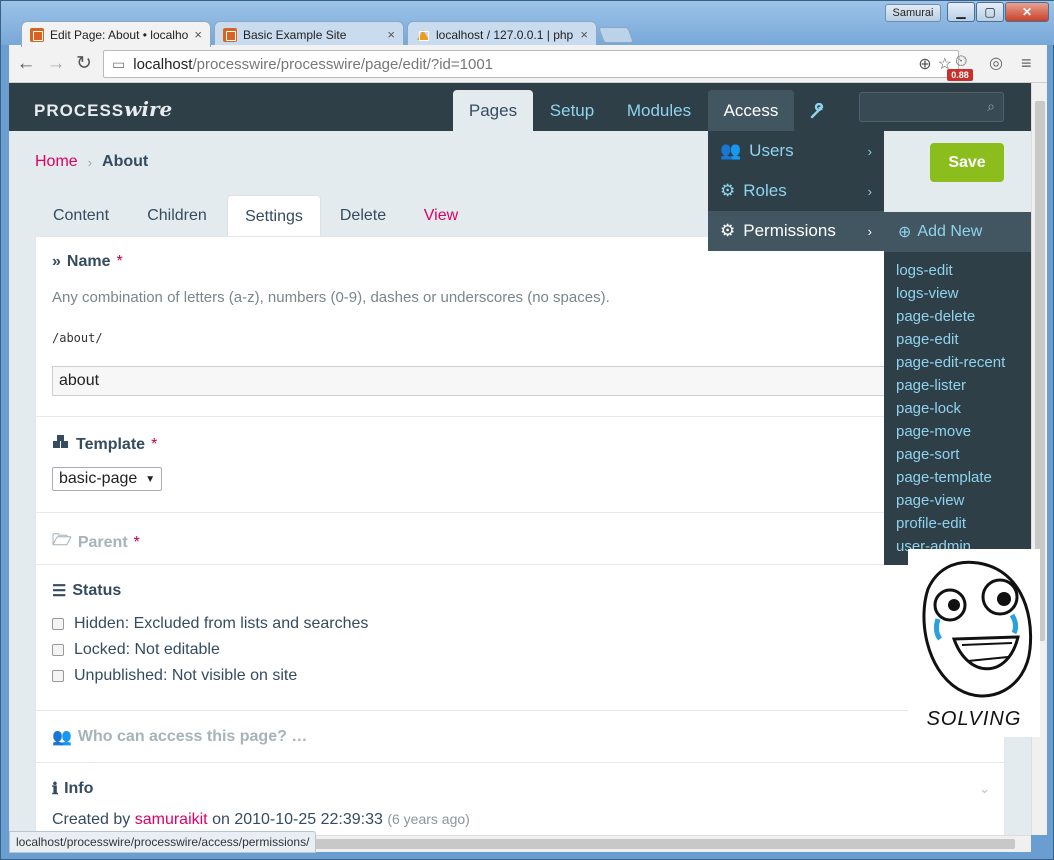 This screenshot has width=1054, height=860. Describe the element at coordinates (924, 64) in the screenshot. I see `zoom-icon: ⊕` at that location.